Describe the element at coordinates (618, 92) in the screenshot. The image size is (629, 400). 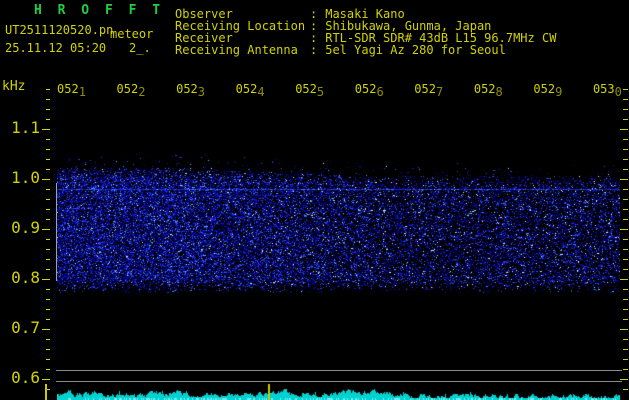
I see `x-axis-time-label-dim-digit: 0` at that location.